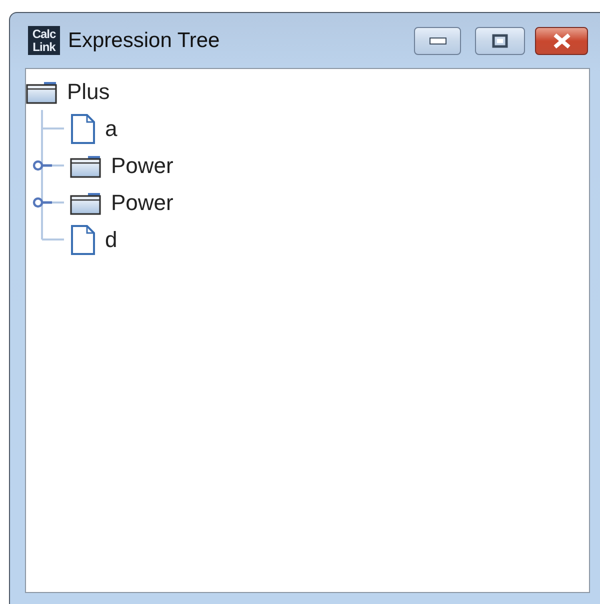 The image size is (600, 604). I want to click on close-button, so click(561, 40).